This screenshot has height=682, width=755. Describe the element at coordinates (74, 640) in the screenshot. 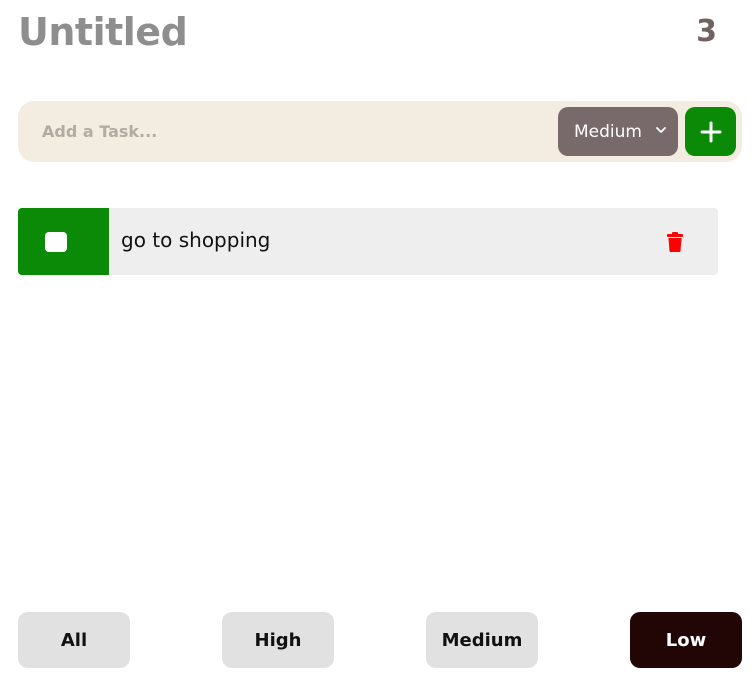

I see `filter-all-button: All` at that location.